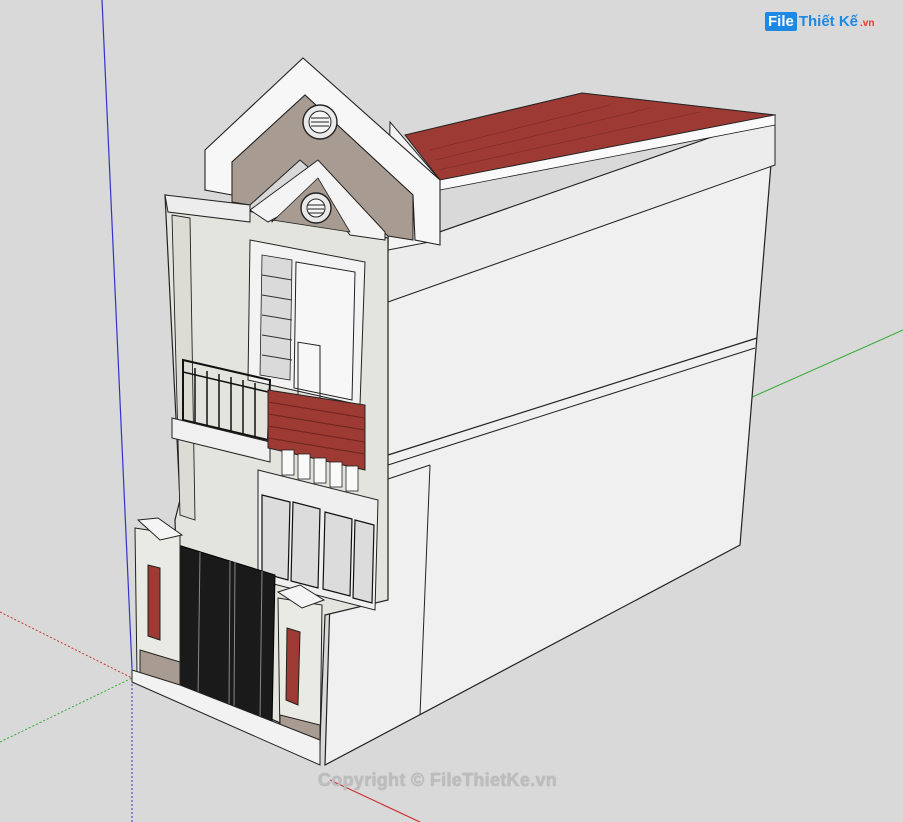  What do you see at coordinates (438, 780) in the screenshot?
I see `copyright-watermark: Copyright © FileThietKe.vn` at bounding box center [438, 780].